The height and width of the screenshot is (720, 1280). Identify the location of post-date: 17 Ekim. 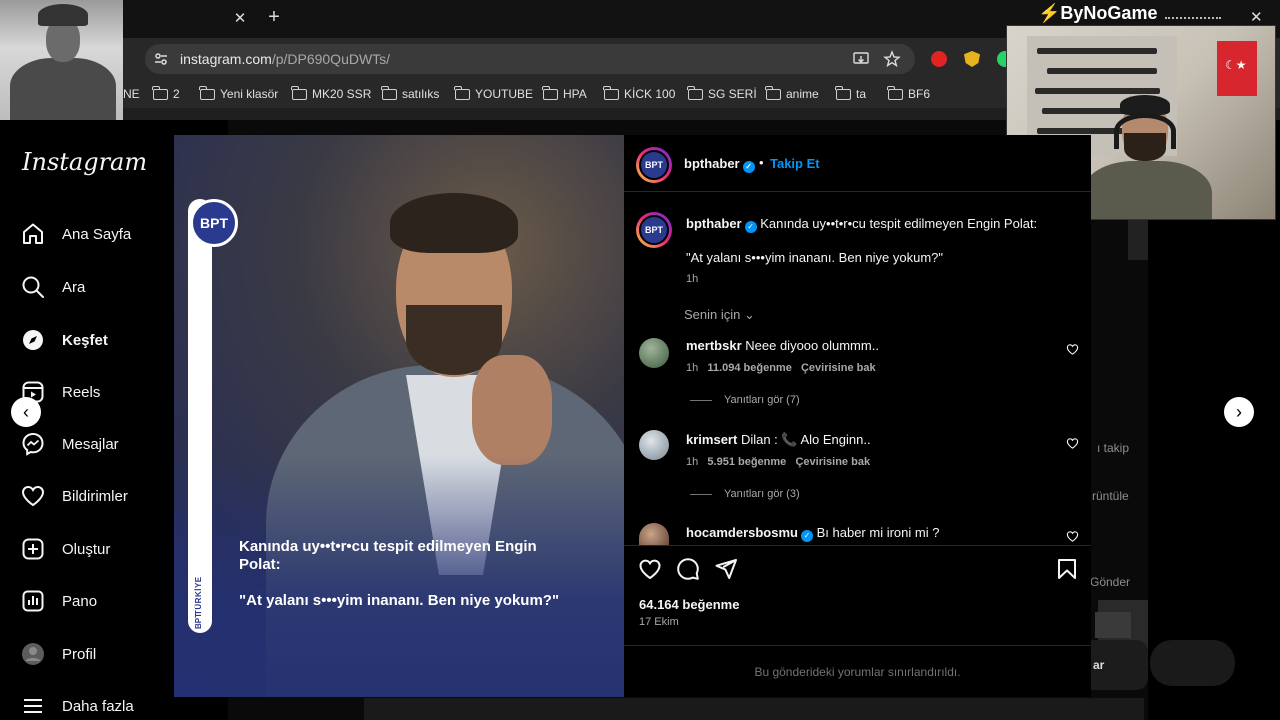
(659, 622).